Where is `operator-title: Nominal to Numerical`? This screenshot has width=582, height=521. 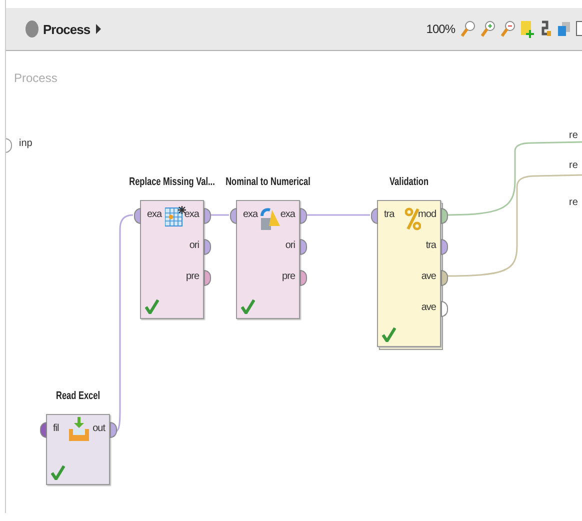 operator-title: Nominal to Numerical is located at coordinates (268, 182).